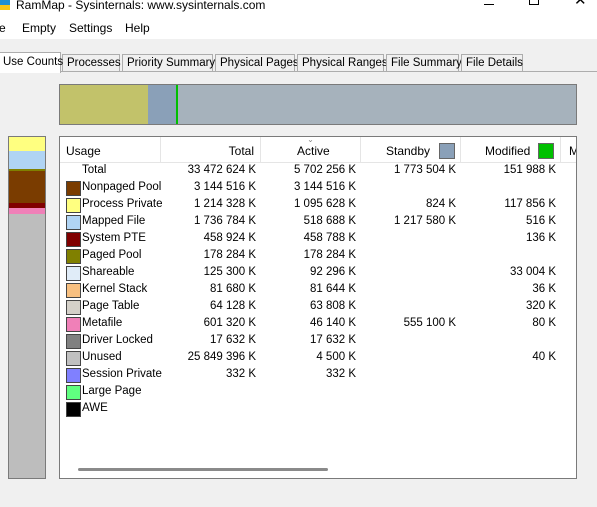 This screenshot has width=597, height=507. Describe the element at coordinates (27, 144) in the screenshot. I see `vbar-process-private` at that location.